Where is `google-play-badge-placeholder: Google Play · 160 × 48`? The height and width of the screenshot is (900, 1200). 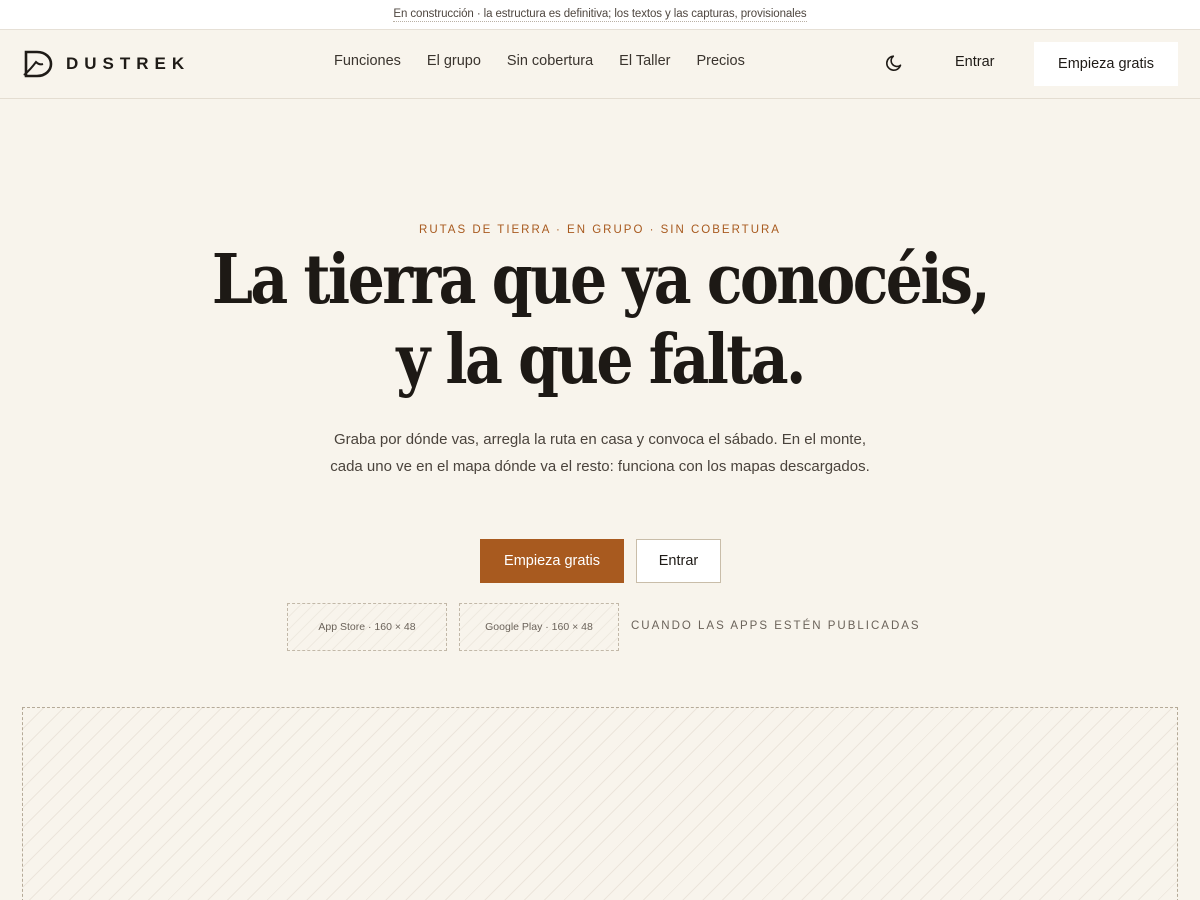
google-play-badge-placeholder: Google Play · 160 × 48 is located at coordinates (539, 627).